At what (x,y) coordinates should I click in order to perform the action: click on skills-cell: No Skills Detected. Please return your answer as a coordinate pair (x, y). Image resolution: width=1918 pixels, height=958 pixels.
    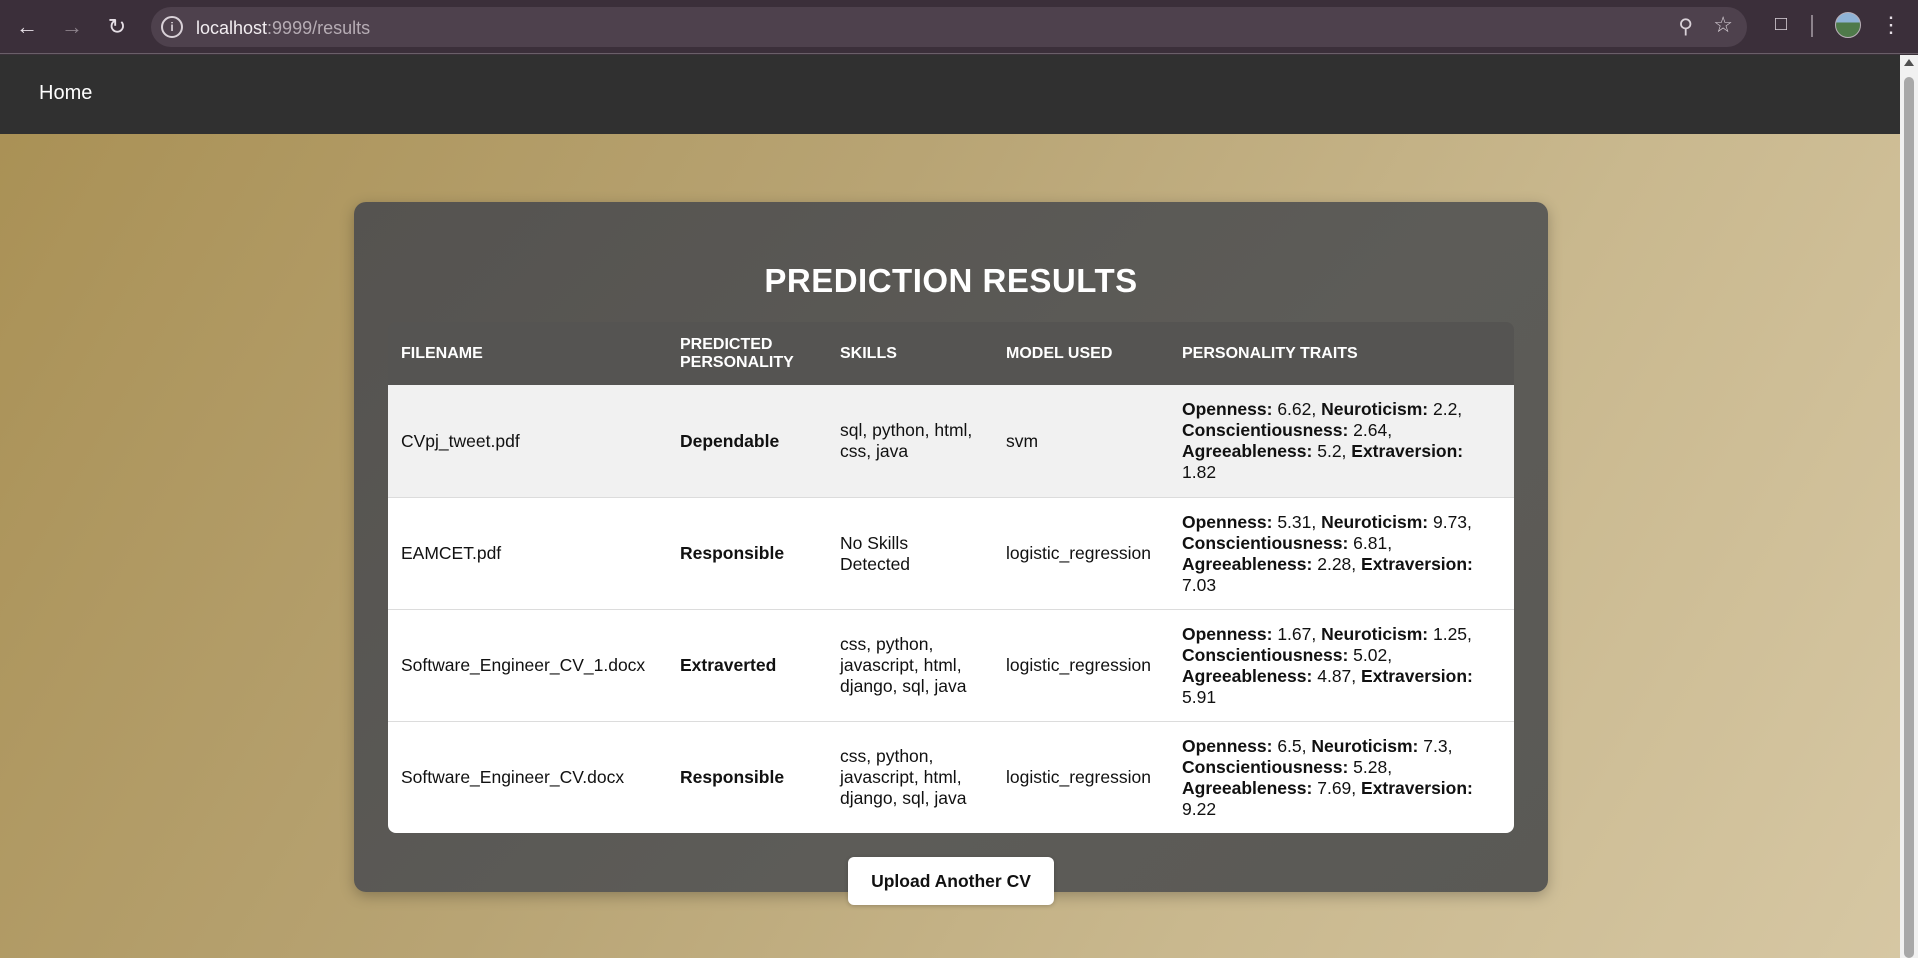
    Looking at the image, I should click on (910, 553).